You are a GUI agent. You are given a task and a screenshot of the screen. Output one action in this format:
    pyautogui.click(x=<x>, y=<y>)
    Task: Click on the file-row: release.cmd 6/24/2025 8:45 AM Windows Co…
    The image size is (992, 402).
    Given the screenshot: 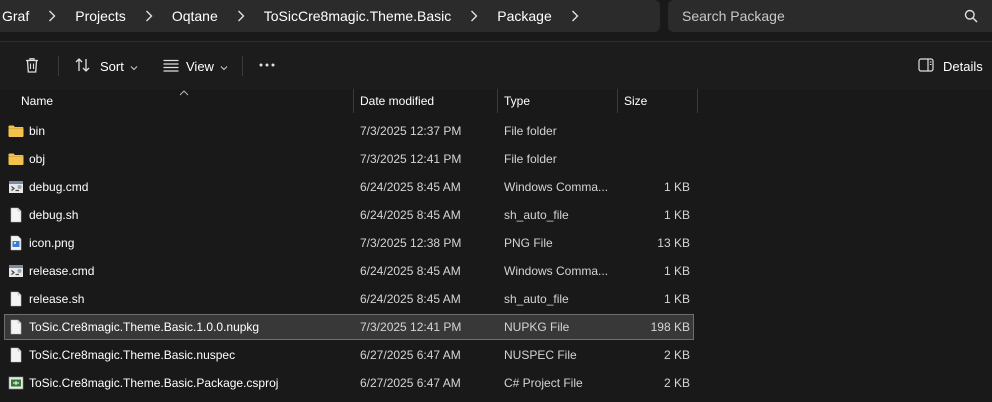 What is the action you would take?
    pyautogui.click(x=349, y=271)
    